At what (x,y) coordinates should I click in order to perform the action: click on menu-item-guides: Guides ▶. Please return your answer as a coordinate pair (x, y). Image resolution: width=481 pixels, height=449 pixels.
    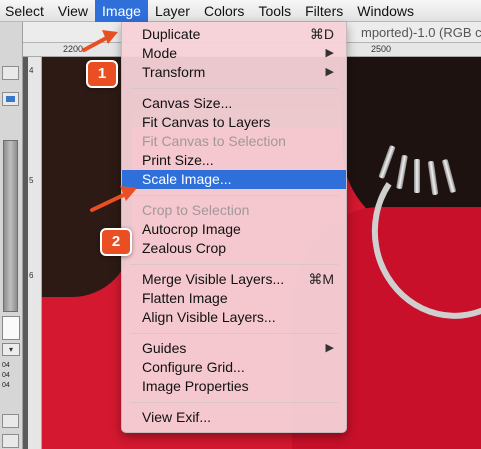
    Looking at the image, I should click on (234, 348).